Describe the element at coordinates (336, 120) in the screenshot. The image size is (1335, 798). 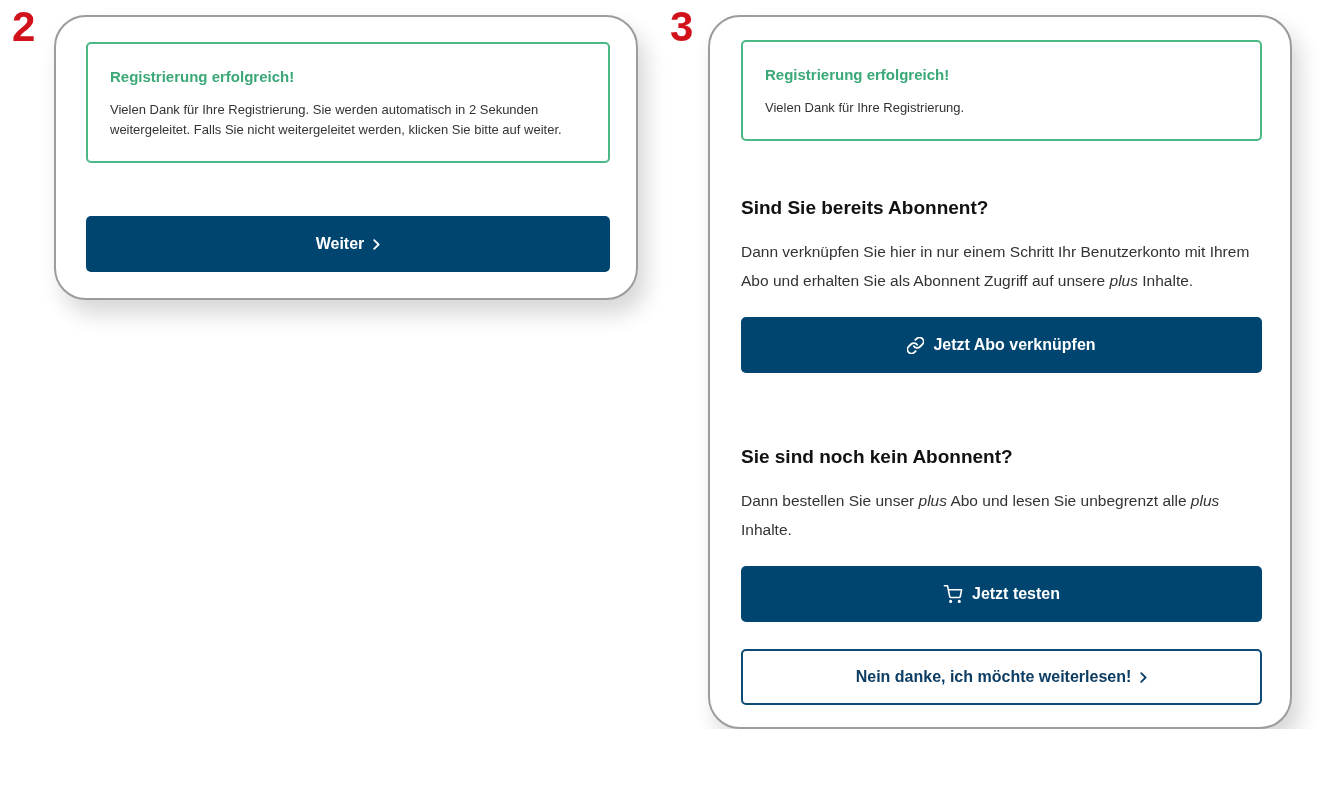
I see `alert-message: Vielen Dank für Ihre Registrierung. Sie werden automatisch in 2 Sekunden weitergeleitet. Falls Sie nicht weitergeleitet werden, klicken Sie bitte auf weiter.` at that location.